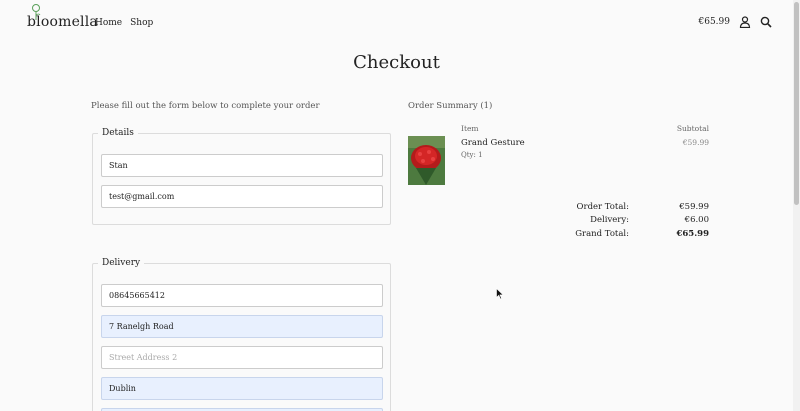  I want to click on user-icon, so click(745, 22).